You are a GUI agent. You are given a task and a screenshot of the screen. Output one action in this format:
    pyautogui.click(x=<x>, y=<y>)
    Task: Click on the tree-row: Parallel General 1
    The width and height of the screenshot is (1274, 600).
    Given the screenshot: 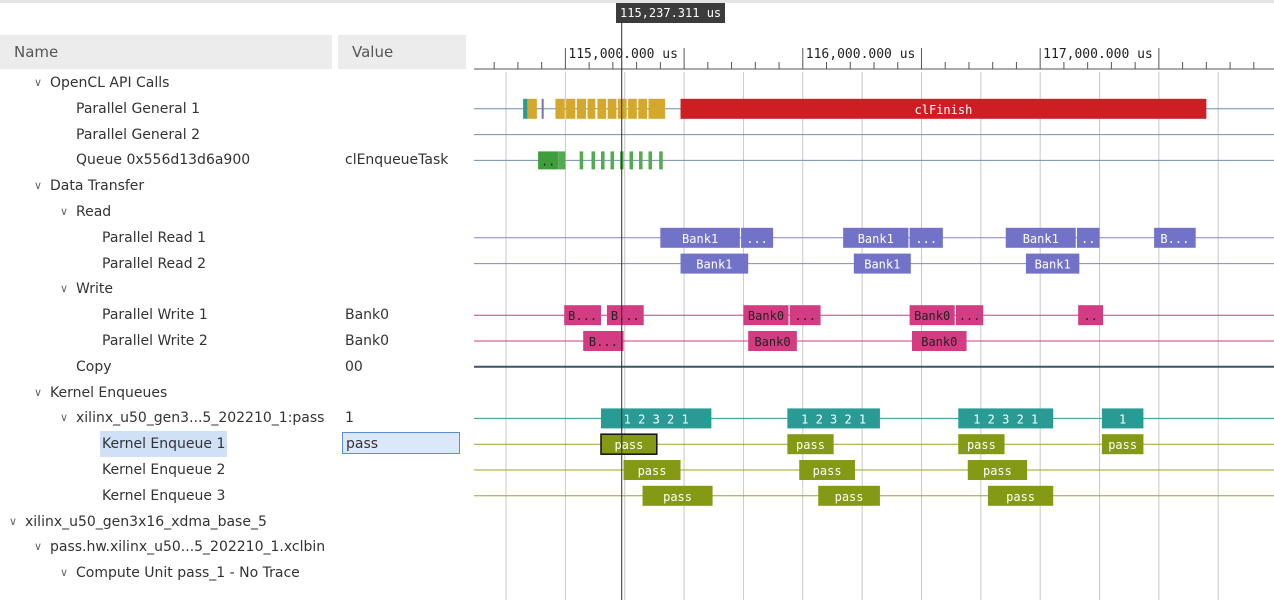 What is the action you would take?
    pyautogui.click(x=233, y=109)
    